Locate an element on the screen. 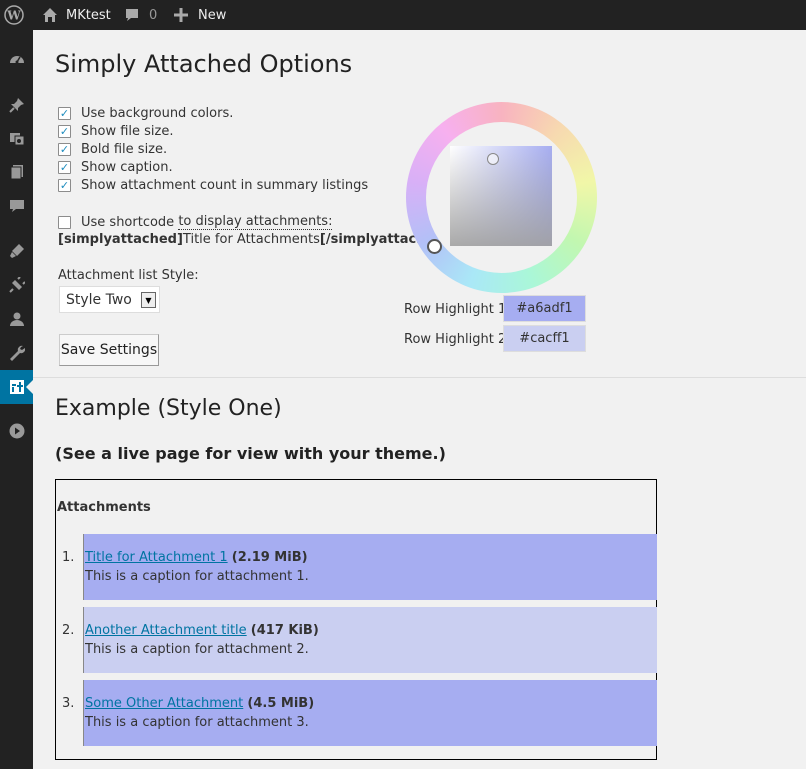 Image resolution: width=806 pixels, height=769 pixels. attachment-link: Some Other Attachment is located at coordinates (164, 703).